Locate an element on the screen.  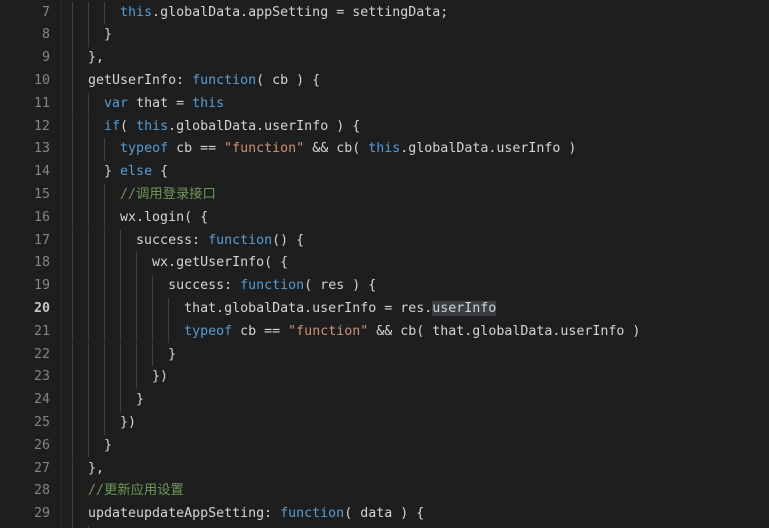
code-token: wx.login( { is located at coordinates (140, 217).